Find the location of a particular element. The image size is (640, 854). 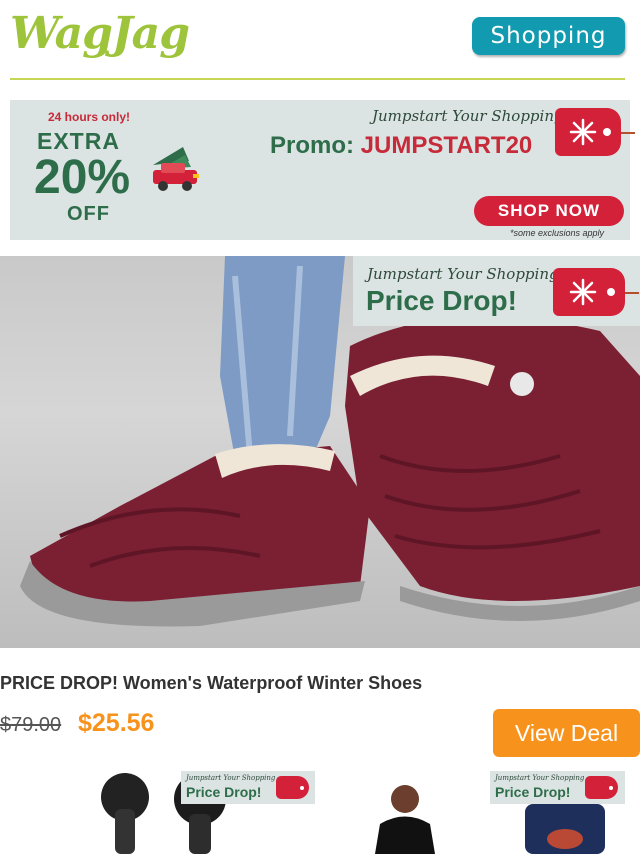

sale-price: $25.56 is located at coordinates (116, 723).